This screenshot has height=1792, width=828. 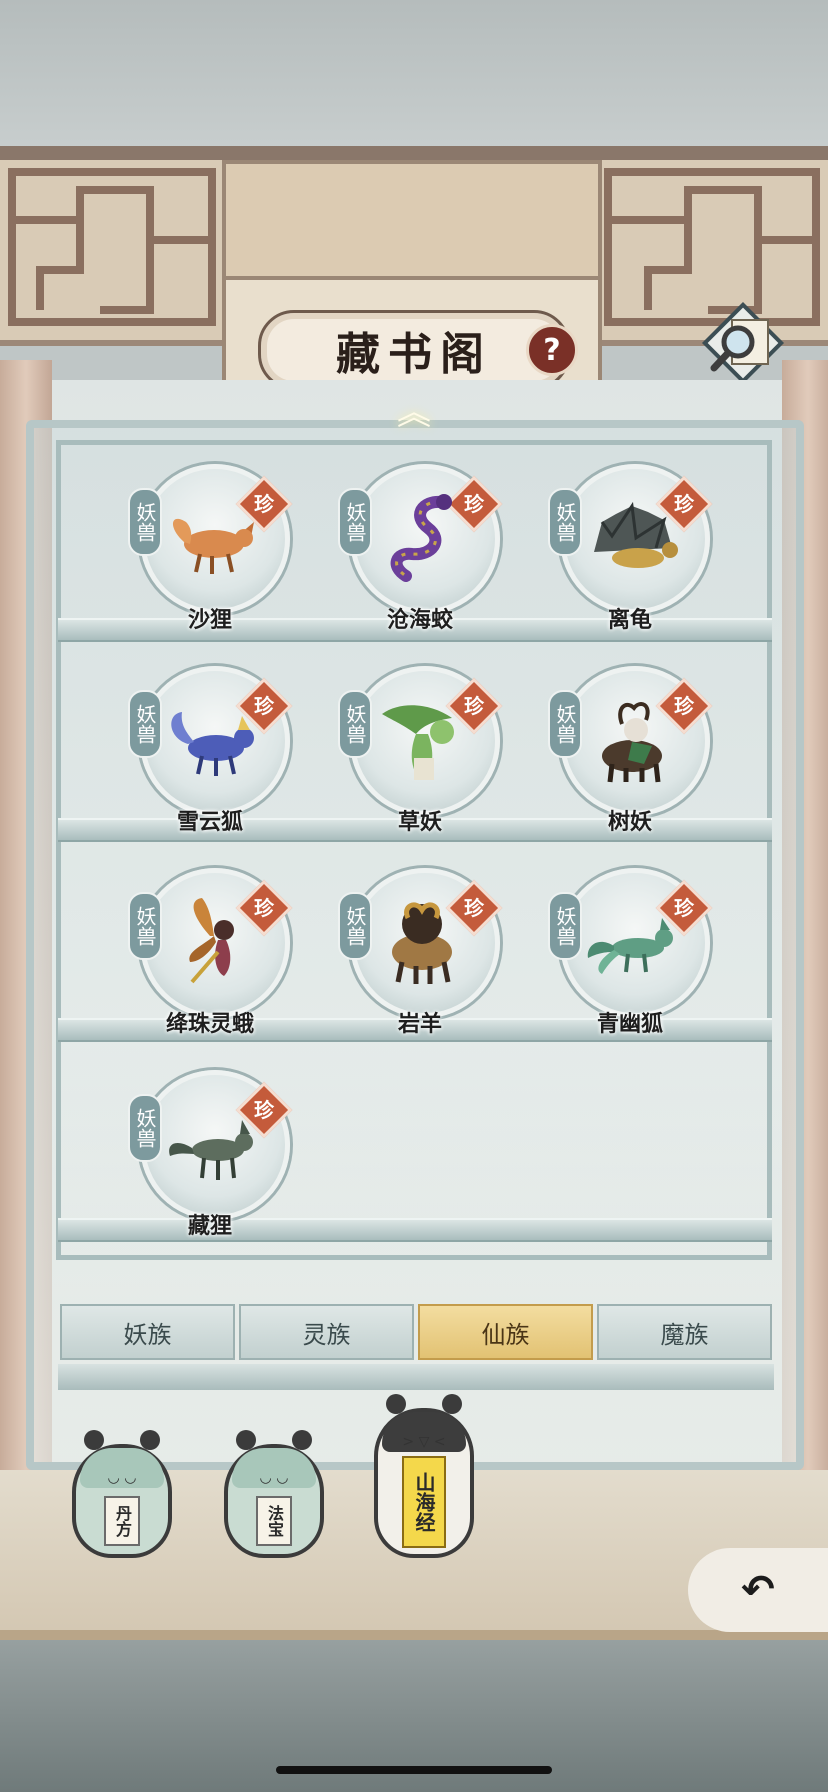 I want to click on creature-card-cang-hai-jiao: 妖兽 珍 沧海蛟, so click(x=420, y=549).